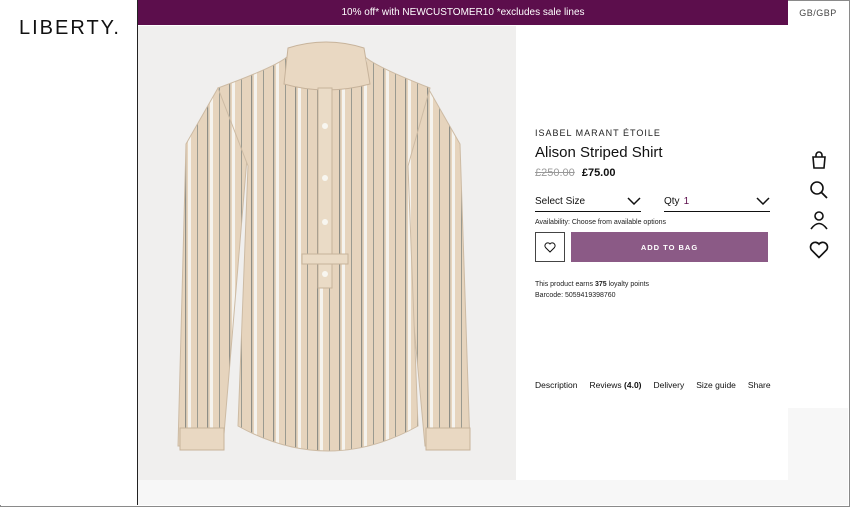 The image size is (850, 507). I want to click on locale-selector: GB/GBP, so click(818, 12).